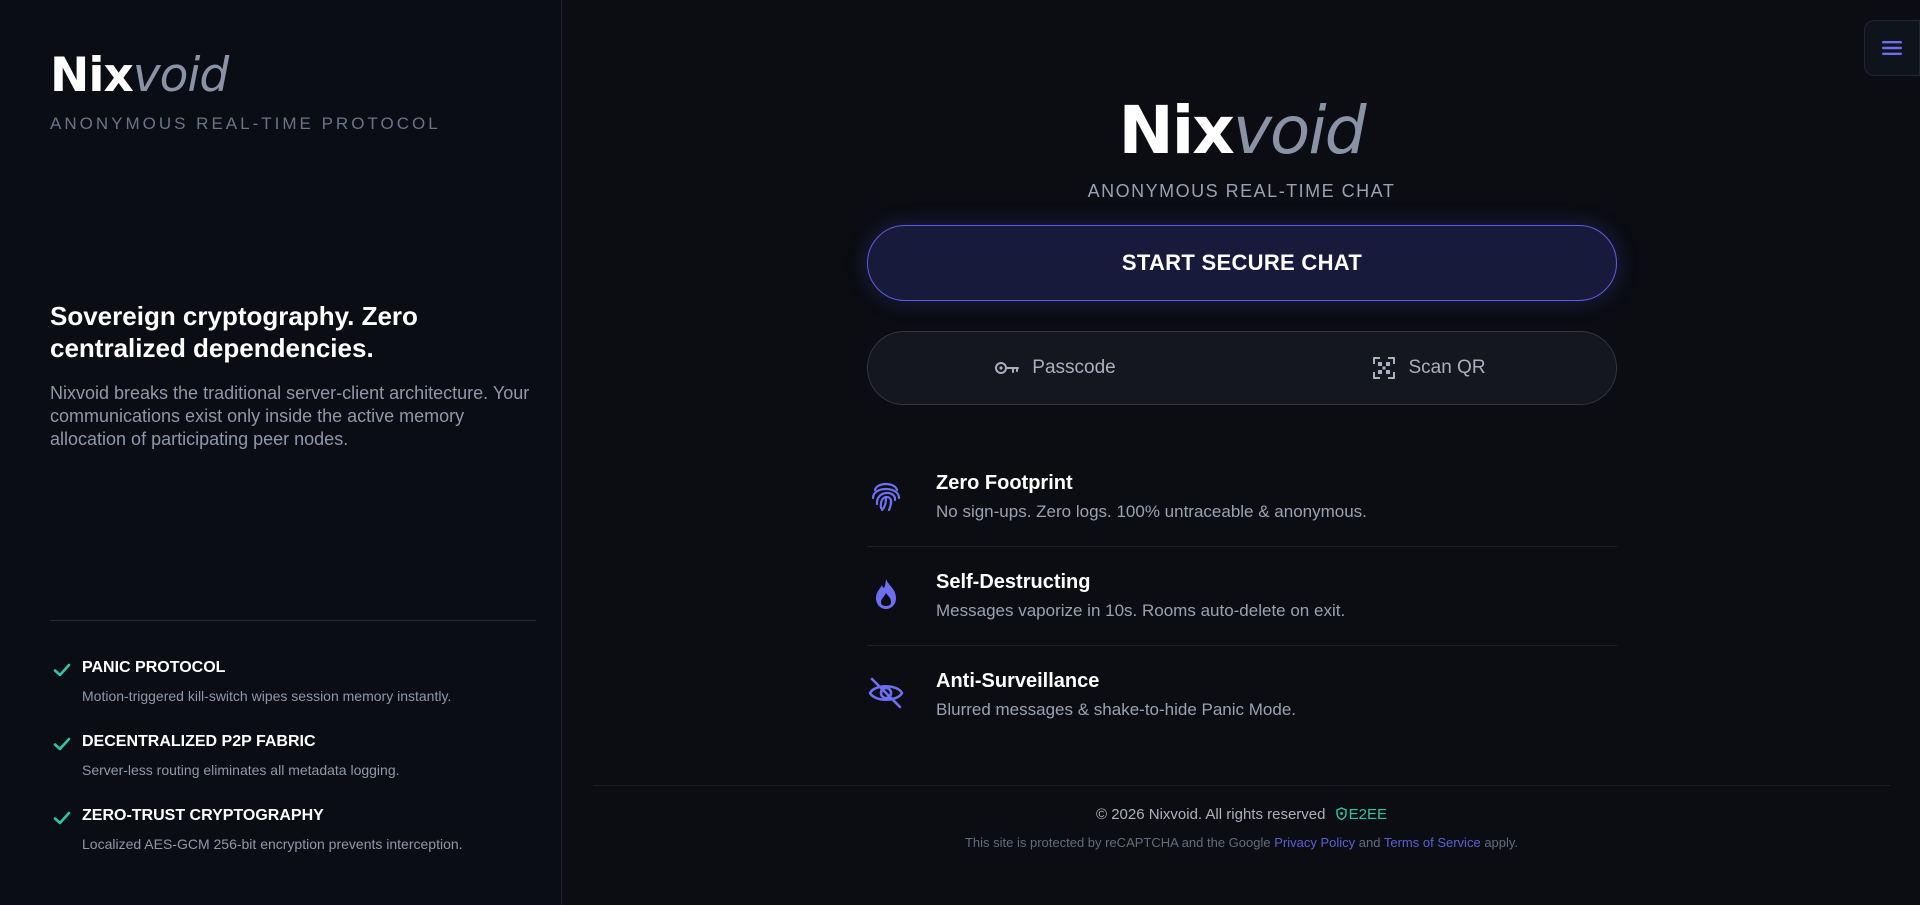 This screenshot has height=905, width=1920. I want to click on fingerprint-icon, so click(886, 497).